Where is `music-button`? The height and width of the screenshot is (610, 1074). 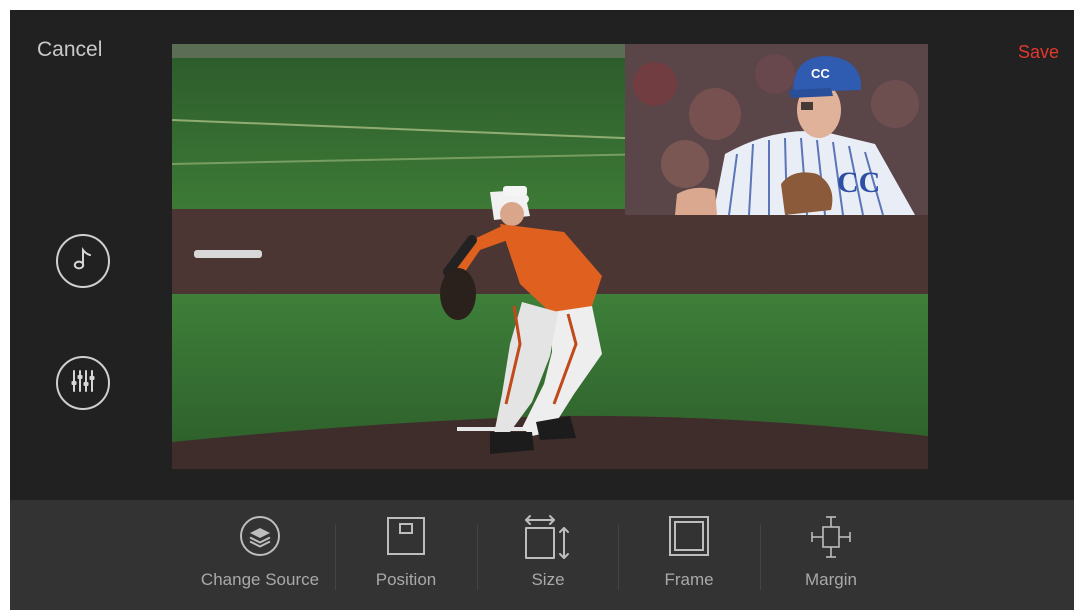 music-button is located at coordinates (83, 261).